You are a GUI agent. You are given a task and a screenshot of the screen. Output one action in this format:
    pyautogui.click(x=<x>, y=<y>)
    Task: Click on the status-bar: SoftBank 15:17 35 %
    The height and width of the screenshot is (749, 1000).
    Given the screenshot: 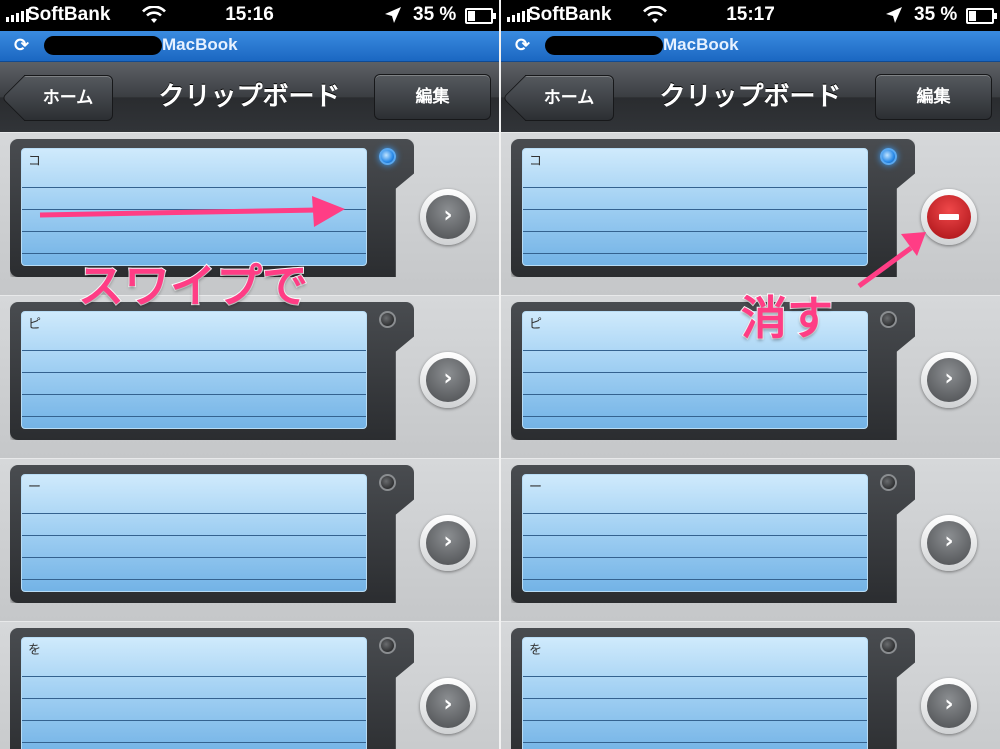 What is the action you would take?
    pyautogui.click(x=750, y=15)
    